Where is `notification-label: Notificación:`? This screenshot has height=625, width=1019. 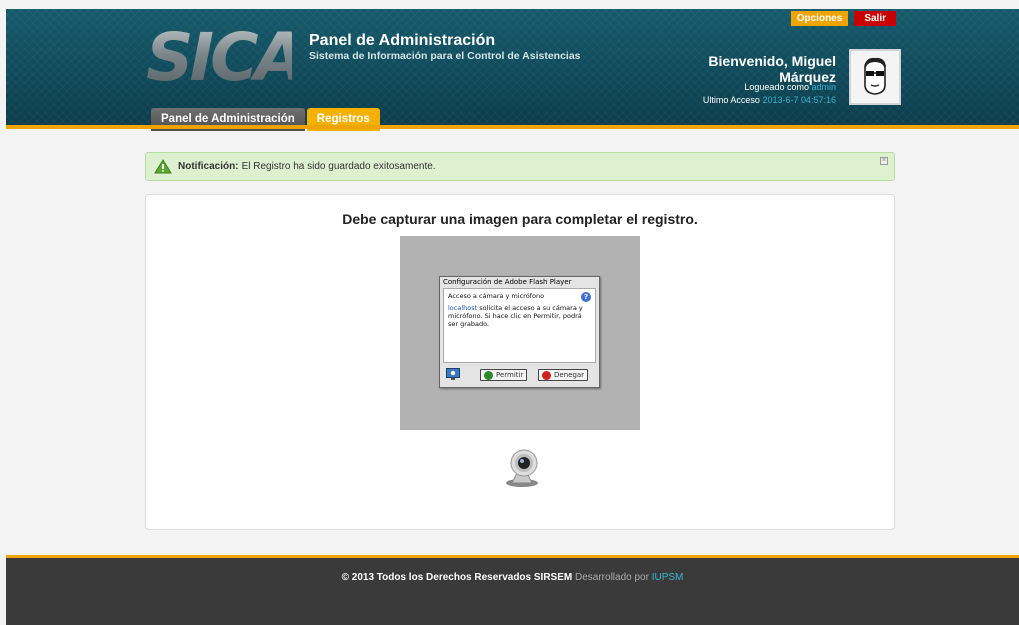
notification-label: Notificación: is located at coordinates (208, 166).